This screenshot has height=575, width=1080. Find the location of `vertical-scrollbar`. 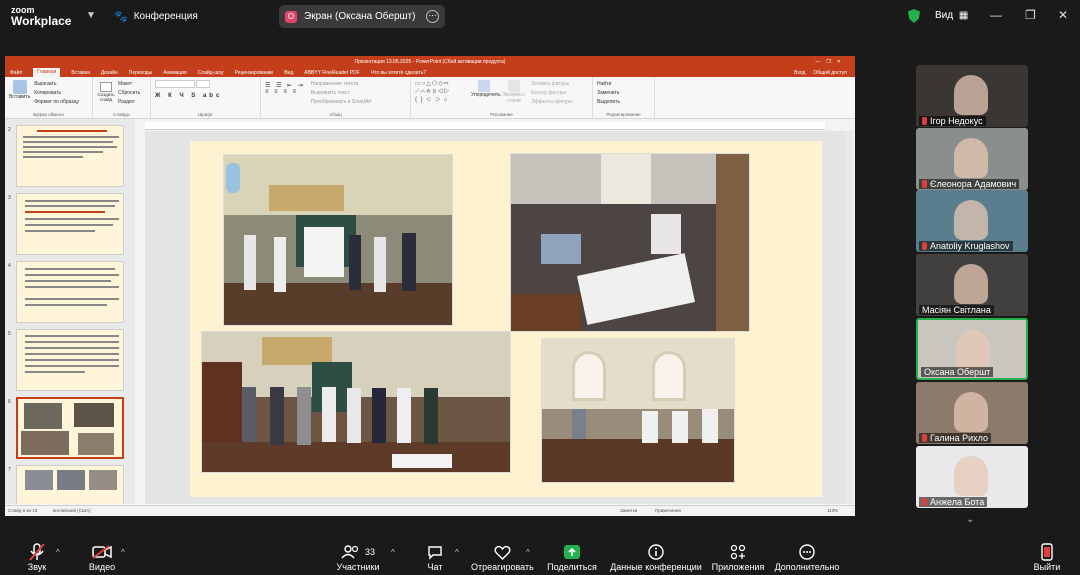

vertical-scrollbar is located at coordinates (849, 317).